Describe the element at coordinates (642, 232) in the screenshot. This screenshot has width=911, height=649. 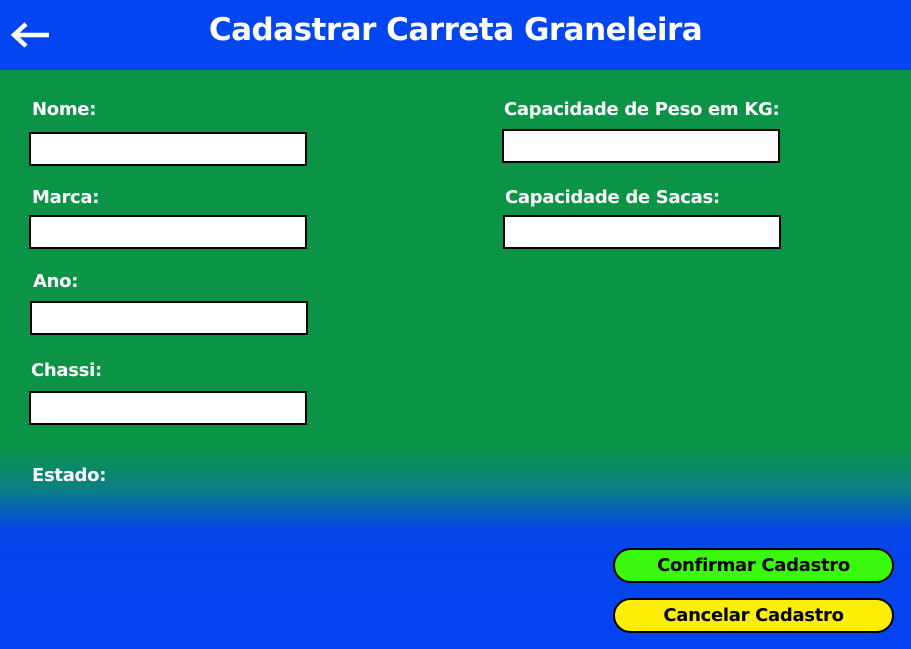
I see `capacidade-sacas-input` at that location.